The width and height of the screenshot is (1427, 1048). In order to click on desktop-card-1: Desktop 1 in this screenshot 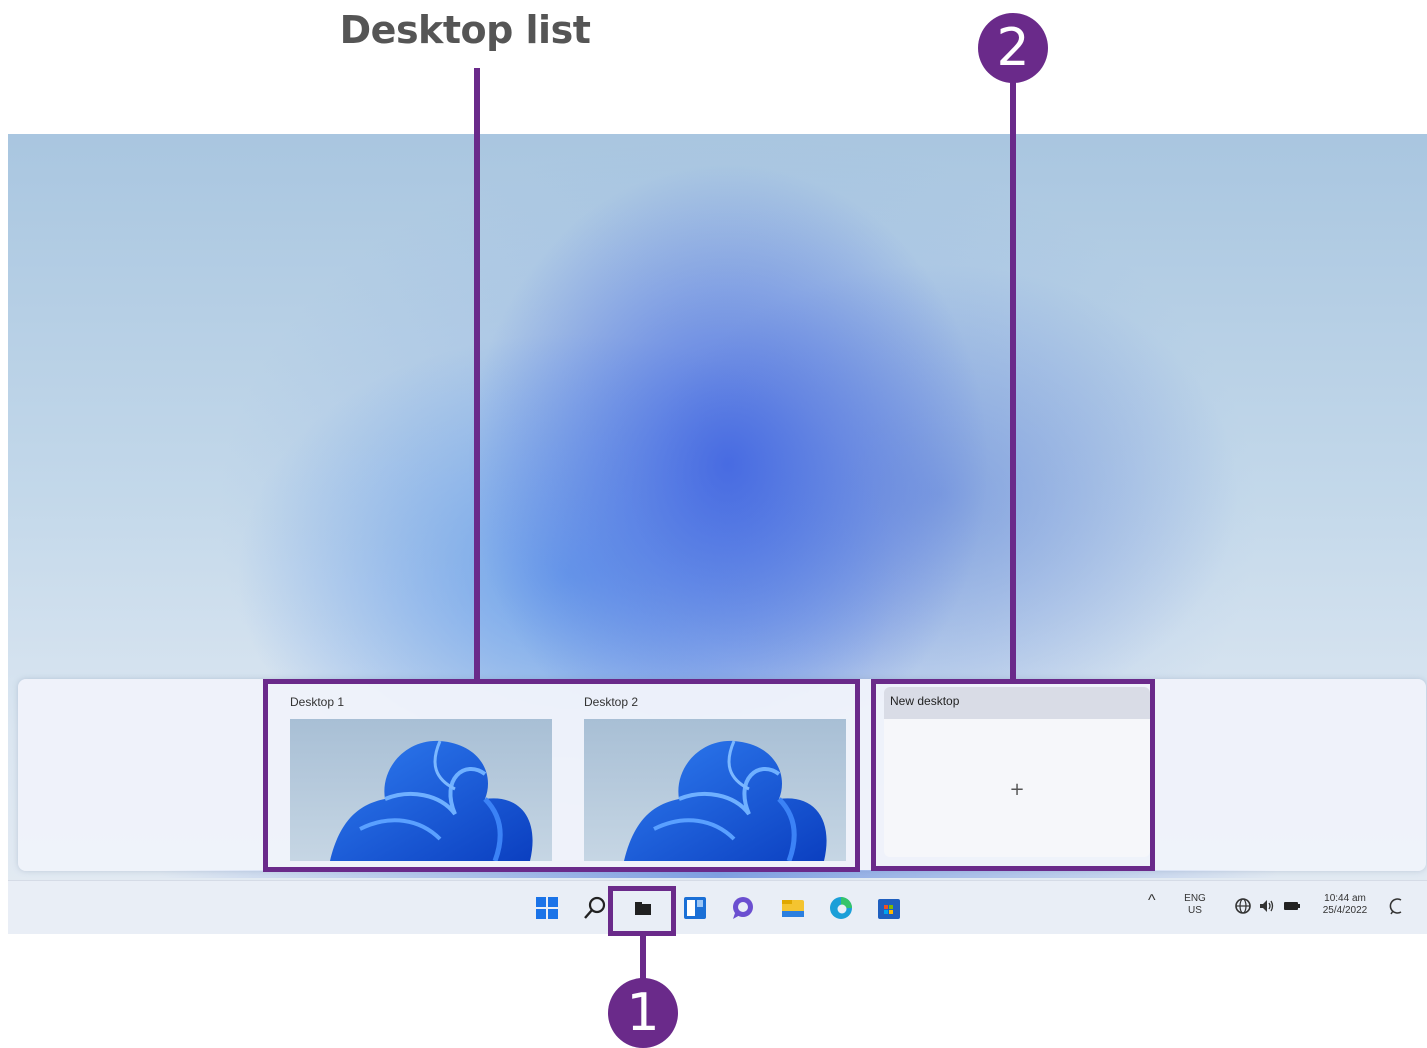, I will do `click(418, 776)`.